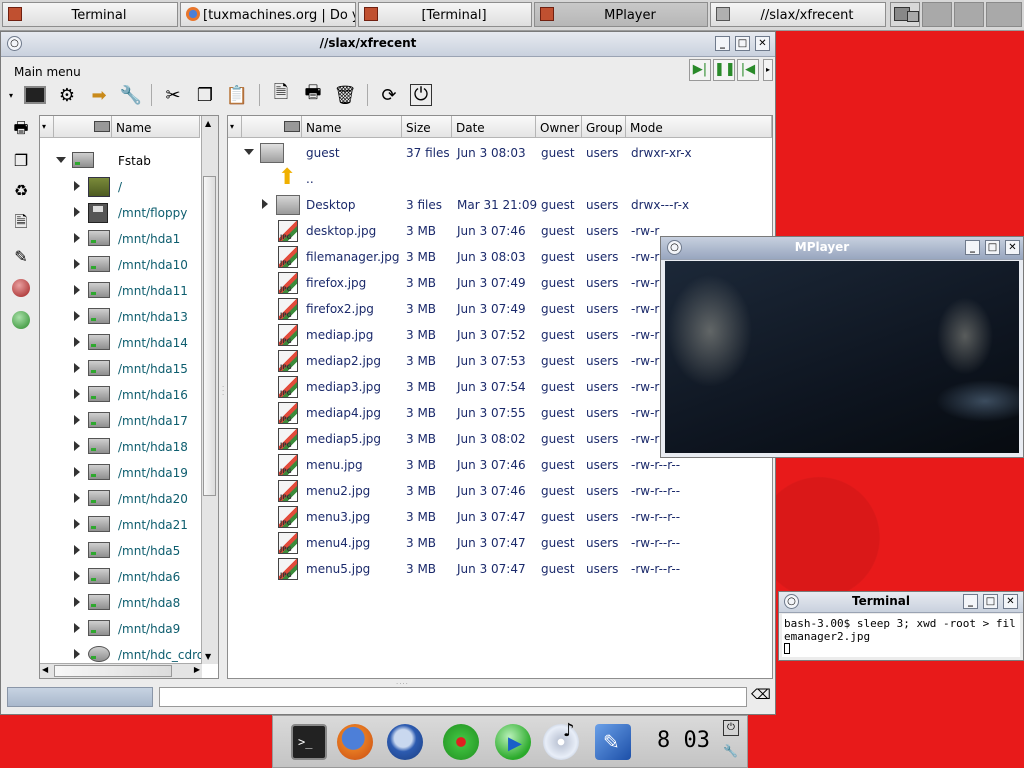 The height and width of the screenshot is (768, 1024). What do you see at coordinates (121, 369) in the screenshot?
I see `tree-item: /mnt/hda15` at bounding box center [121, 369].